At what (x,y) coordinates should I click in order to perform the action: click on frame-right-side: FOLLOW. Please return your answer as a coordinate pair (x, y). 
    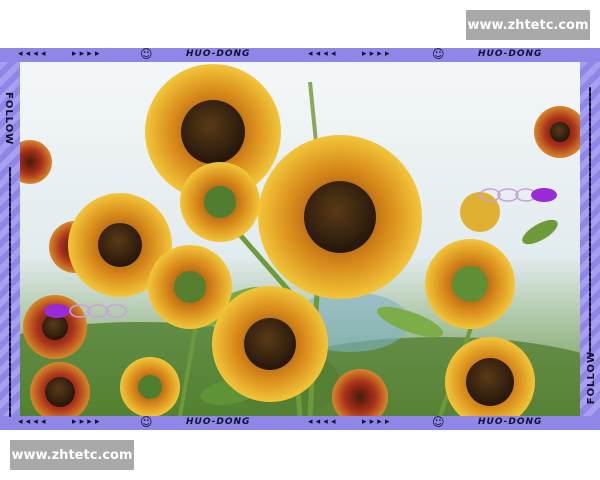
    Looking at the image, I should click on (590, 239).